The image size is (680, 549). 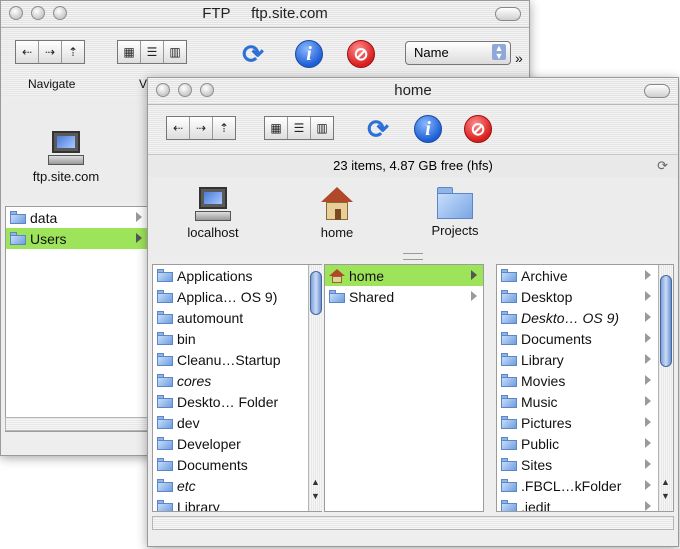 What do you see at coordinates (404, 275) in the screenshot?
I see `list-item: home` at bounding box center [404, 275].